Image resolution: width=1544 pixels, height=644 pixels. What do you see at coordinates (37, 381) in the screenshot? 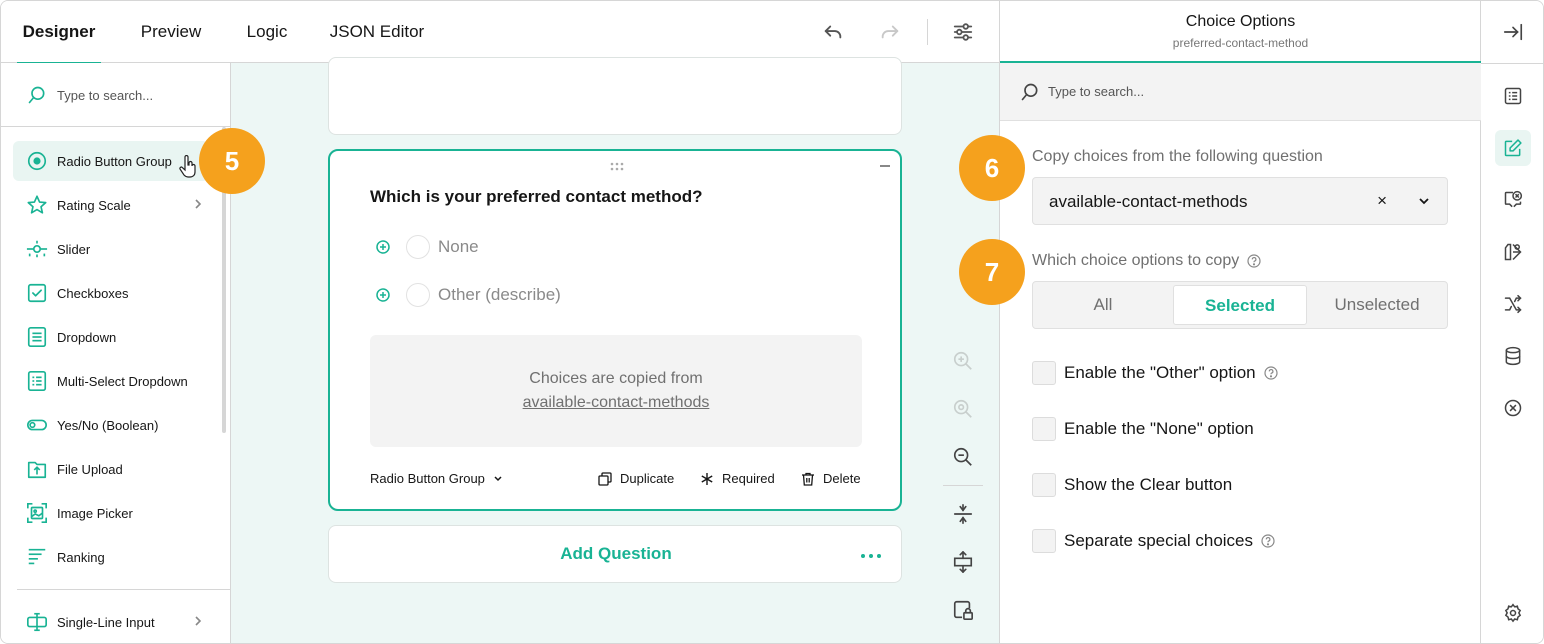
I see `multiselect-icon` at bounding box center [37, 381].